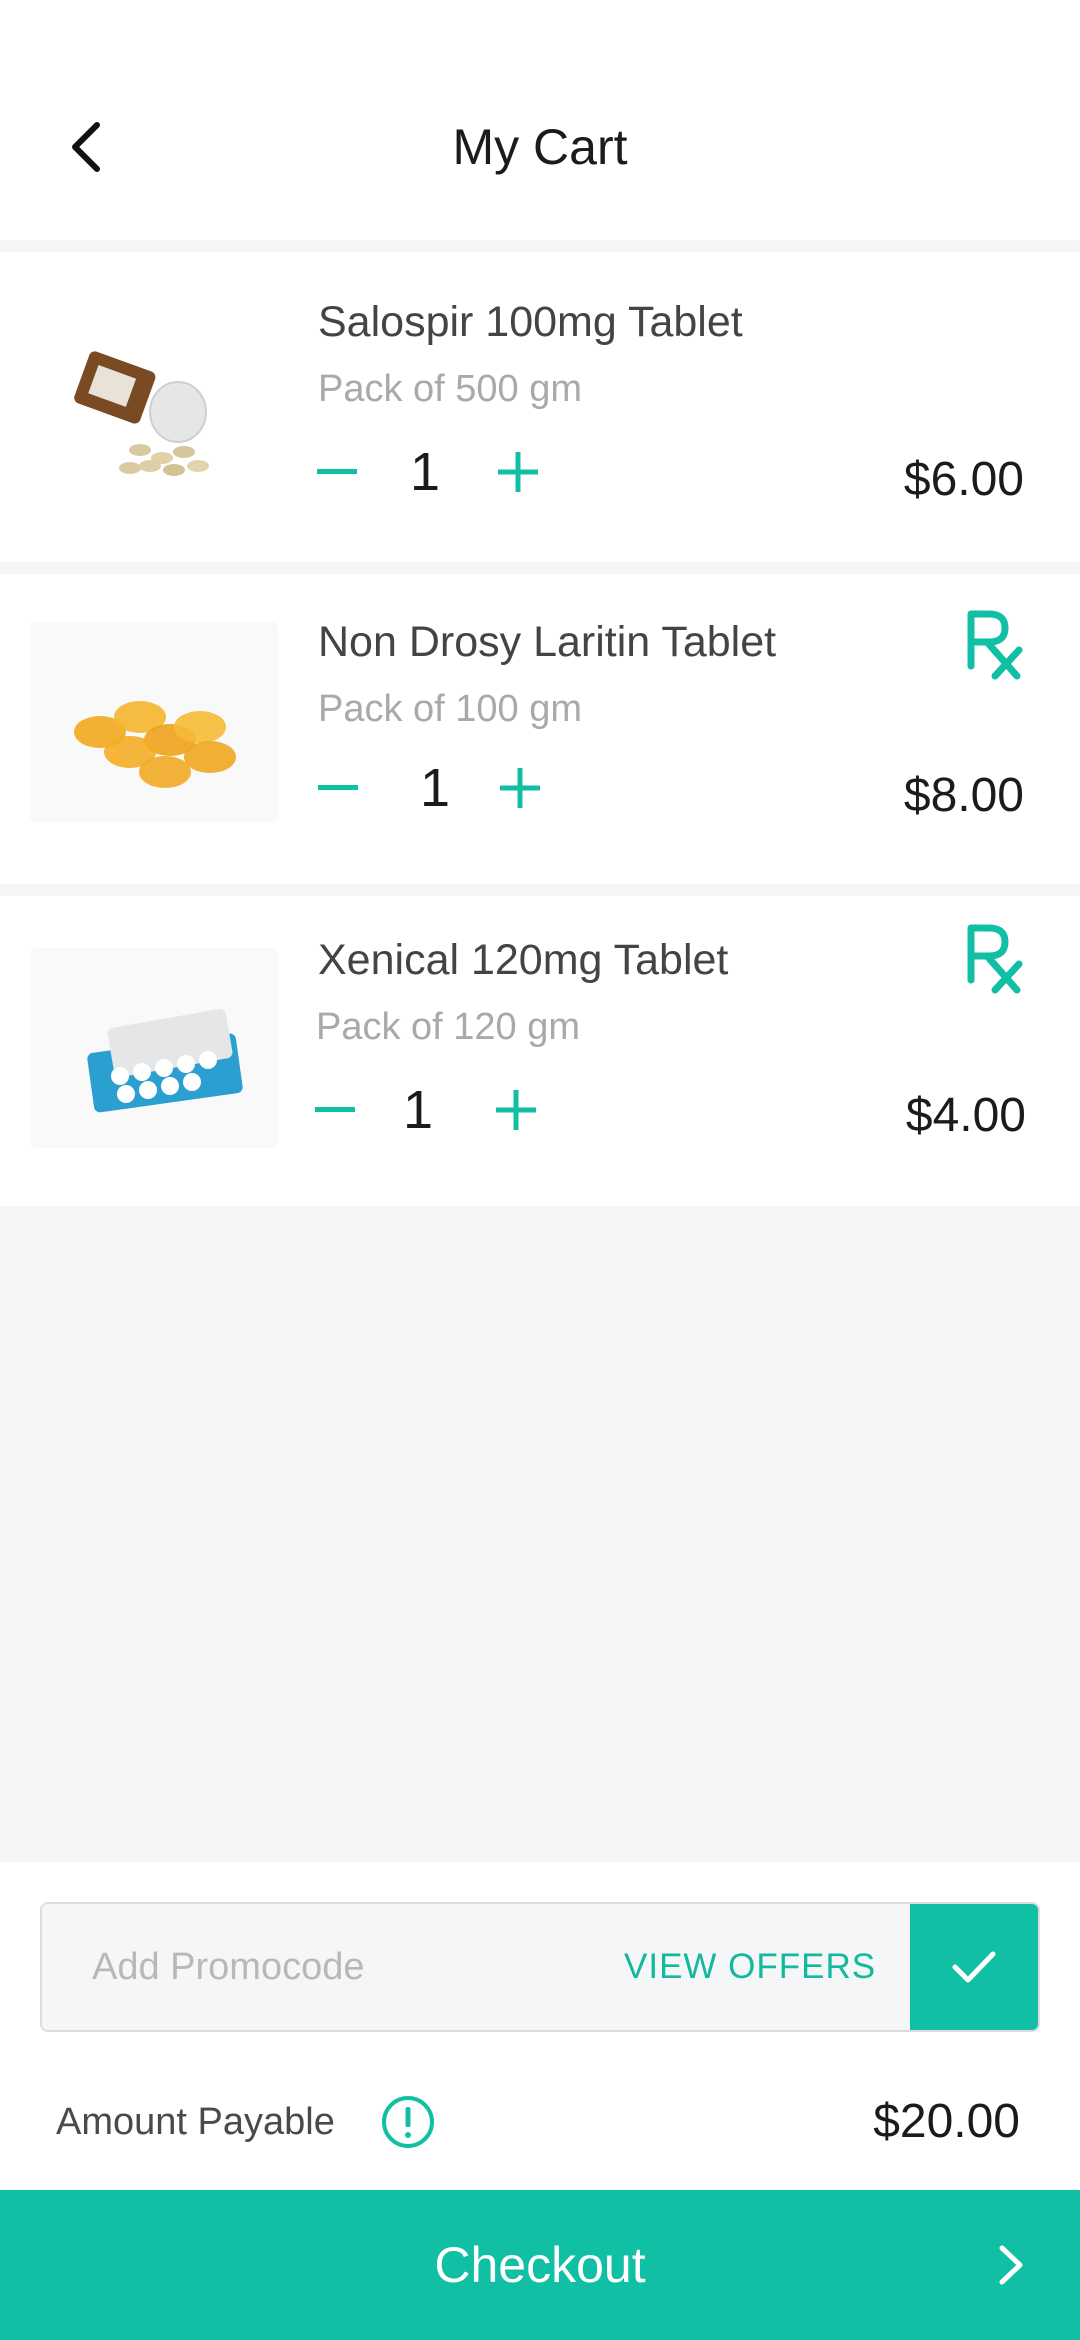  What do you see at coordinates (750, 1967) in the screenshot?
I see `view-offers-link: VIEW OFFERS` at bounding box center [750, 1967].